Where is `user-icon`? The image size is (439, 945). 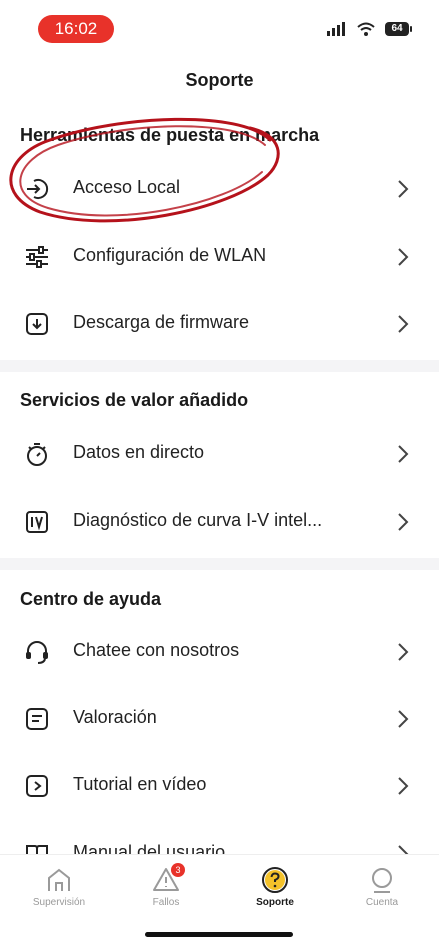 user-icon is located at coordinates (382, 880).